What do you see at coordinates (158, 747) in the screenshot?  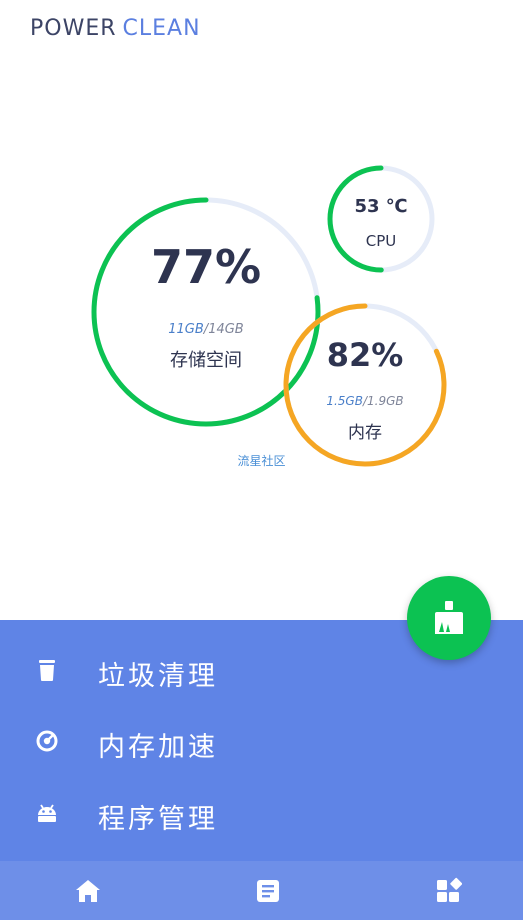 I see `menu-item-label: 内存加速` at bounding box center [158, 747].